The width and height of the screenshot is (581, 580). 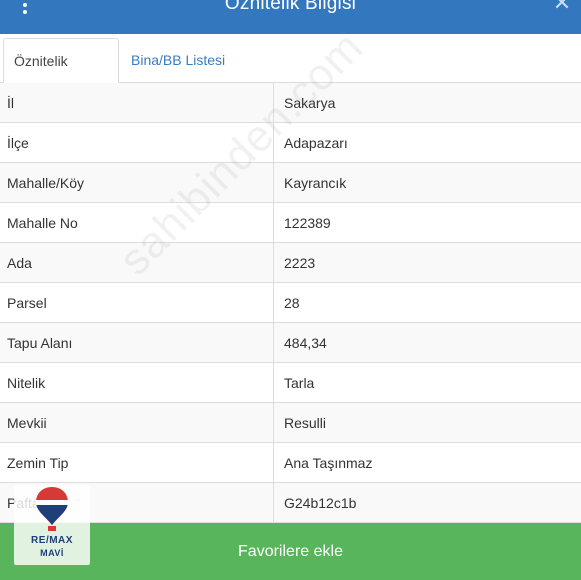 I want to click on table-row: Tapu Alanı 484,34, so click(x=290, y=343).